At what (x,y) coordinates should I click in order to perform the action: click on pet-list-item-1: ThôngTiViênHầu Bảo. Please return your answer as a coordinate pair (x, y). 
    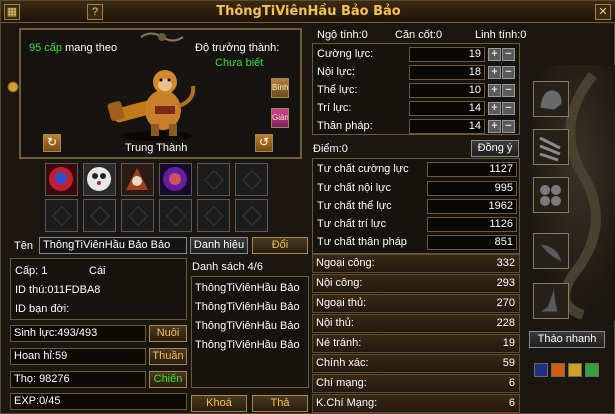
    Looking at the image, I should click on (247, 290).